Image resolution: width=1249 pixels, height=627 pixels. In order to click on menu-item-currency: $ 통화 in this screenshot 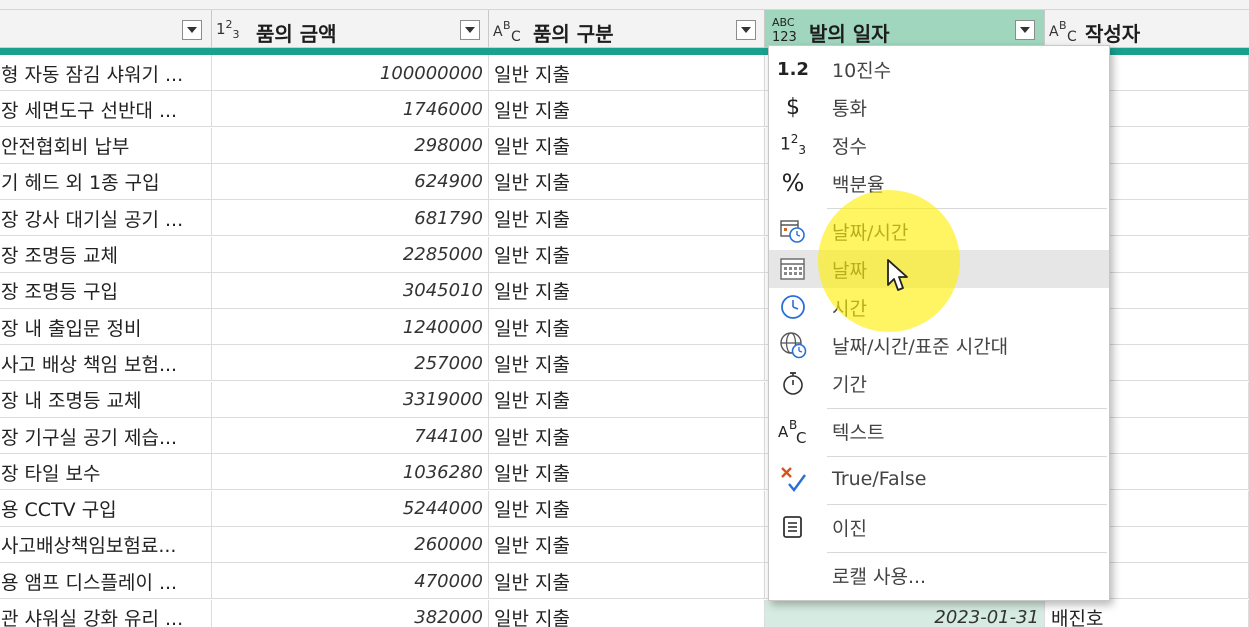, I will do `click(939, 107)`.